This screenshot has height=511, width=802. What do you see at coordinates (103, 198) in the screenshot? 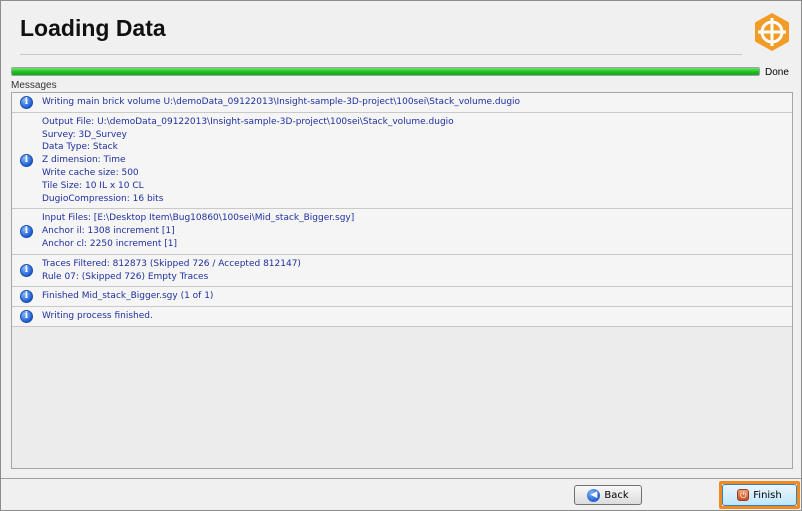
I see `message-line: DugioCompression: 16 bits` at bounding box center [103, 198].